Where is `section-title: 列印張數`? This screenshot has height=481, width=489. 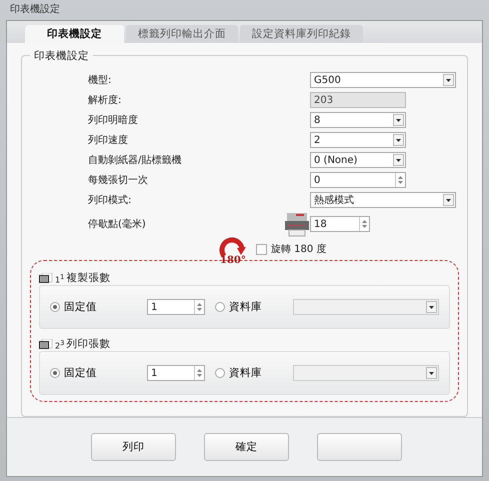 section-title: 列印張數 is located at coordinates (88, 344).